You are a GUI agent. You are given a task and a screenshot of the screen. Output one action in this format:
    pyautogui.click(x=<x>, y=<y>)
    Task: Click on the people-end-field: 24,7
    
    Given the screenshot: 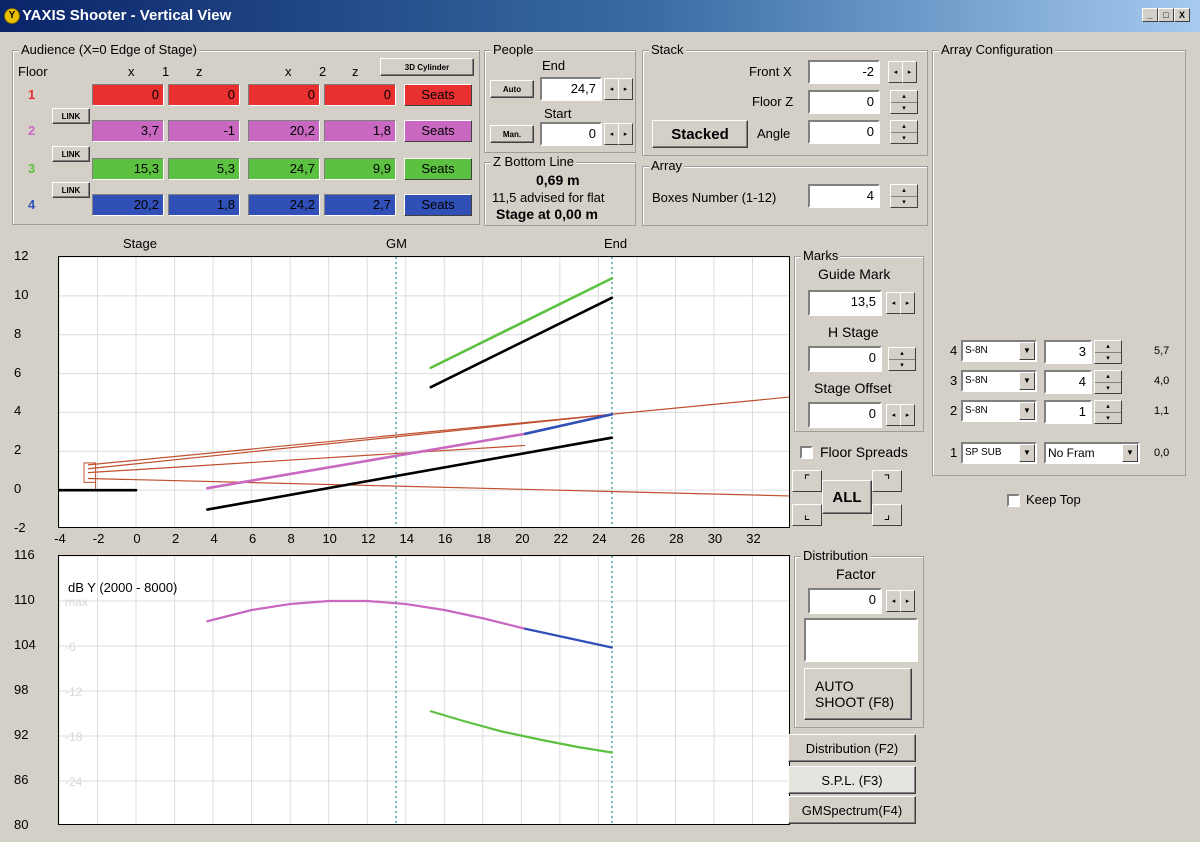 What is the action you would take?
    pyautogui.click(x=571, y=89)
    